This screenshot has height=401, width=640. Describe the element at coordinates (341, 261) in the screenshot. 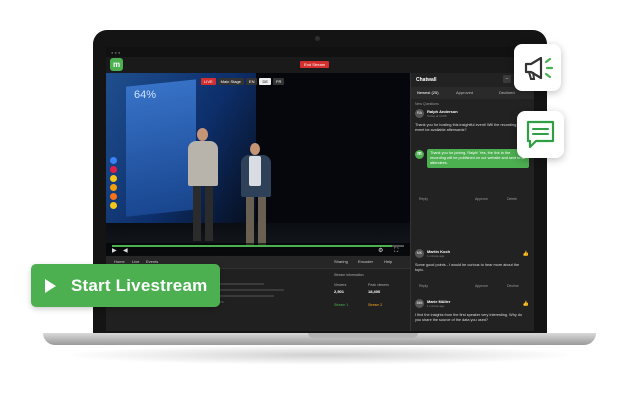

I see `tab-sharing: Sharing` at that location.